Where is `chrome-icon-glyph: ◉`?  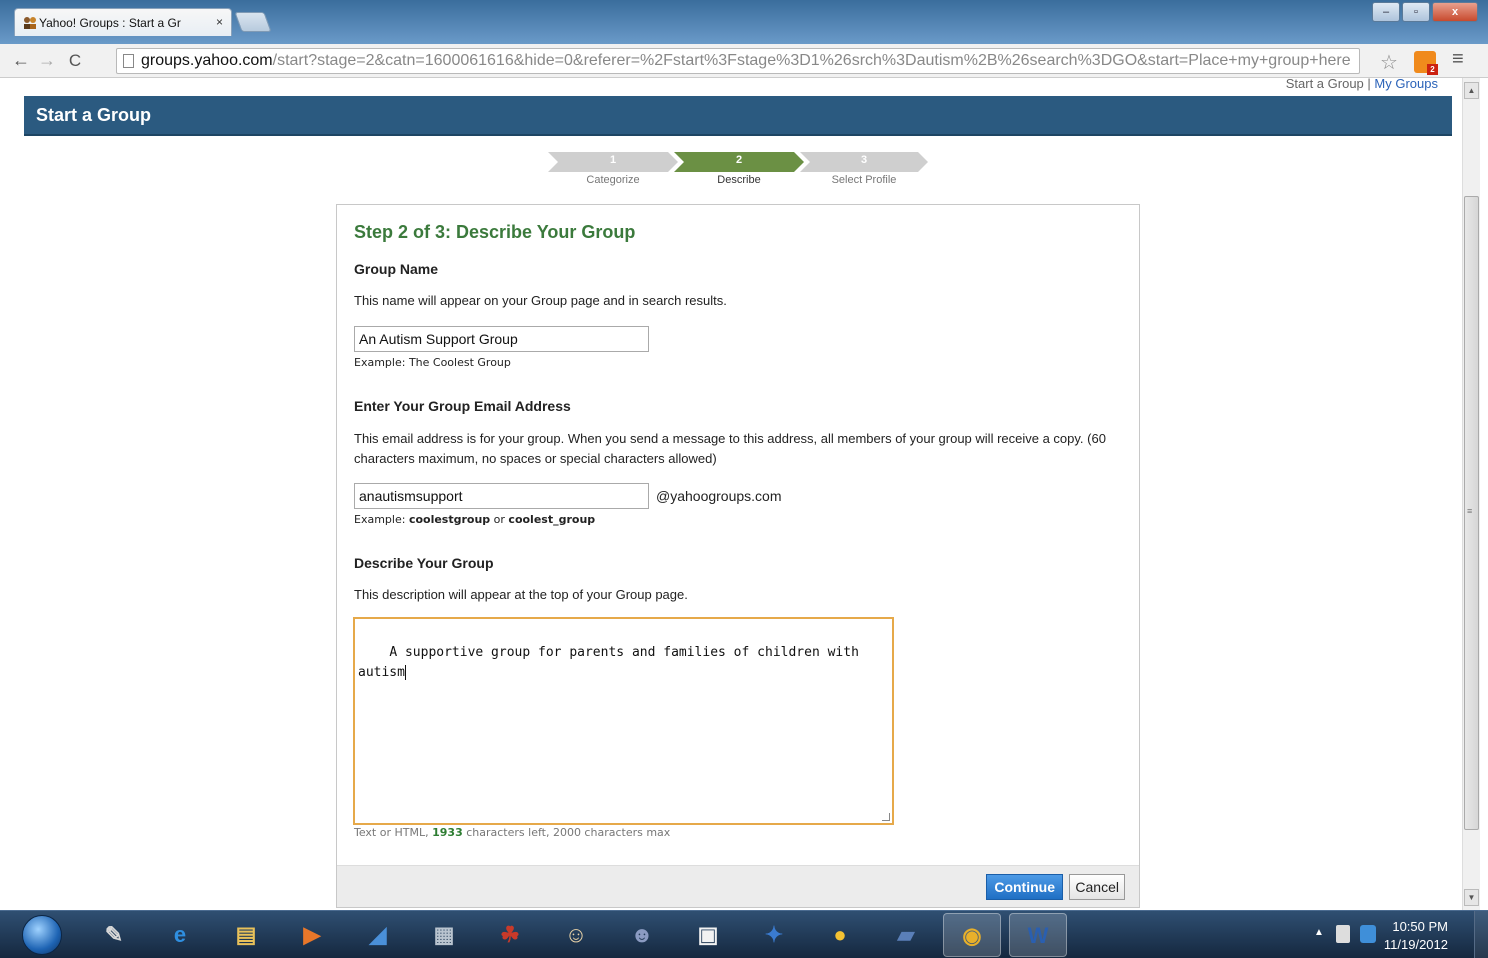 chrome-icon-glyph: ◉ is located at coordinates (972, 935).